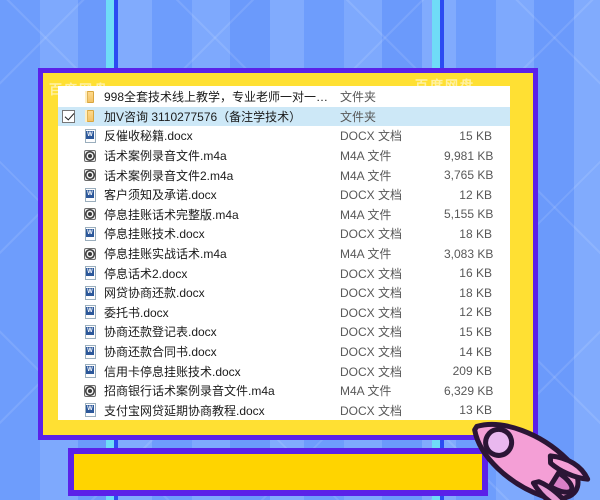  What do you see at coordinates (284, 293) in the screenshot?
I see `file-row: 网贷协商还款.docx DOCX 文档 18 KB` at bounding box center [284, 293].